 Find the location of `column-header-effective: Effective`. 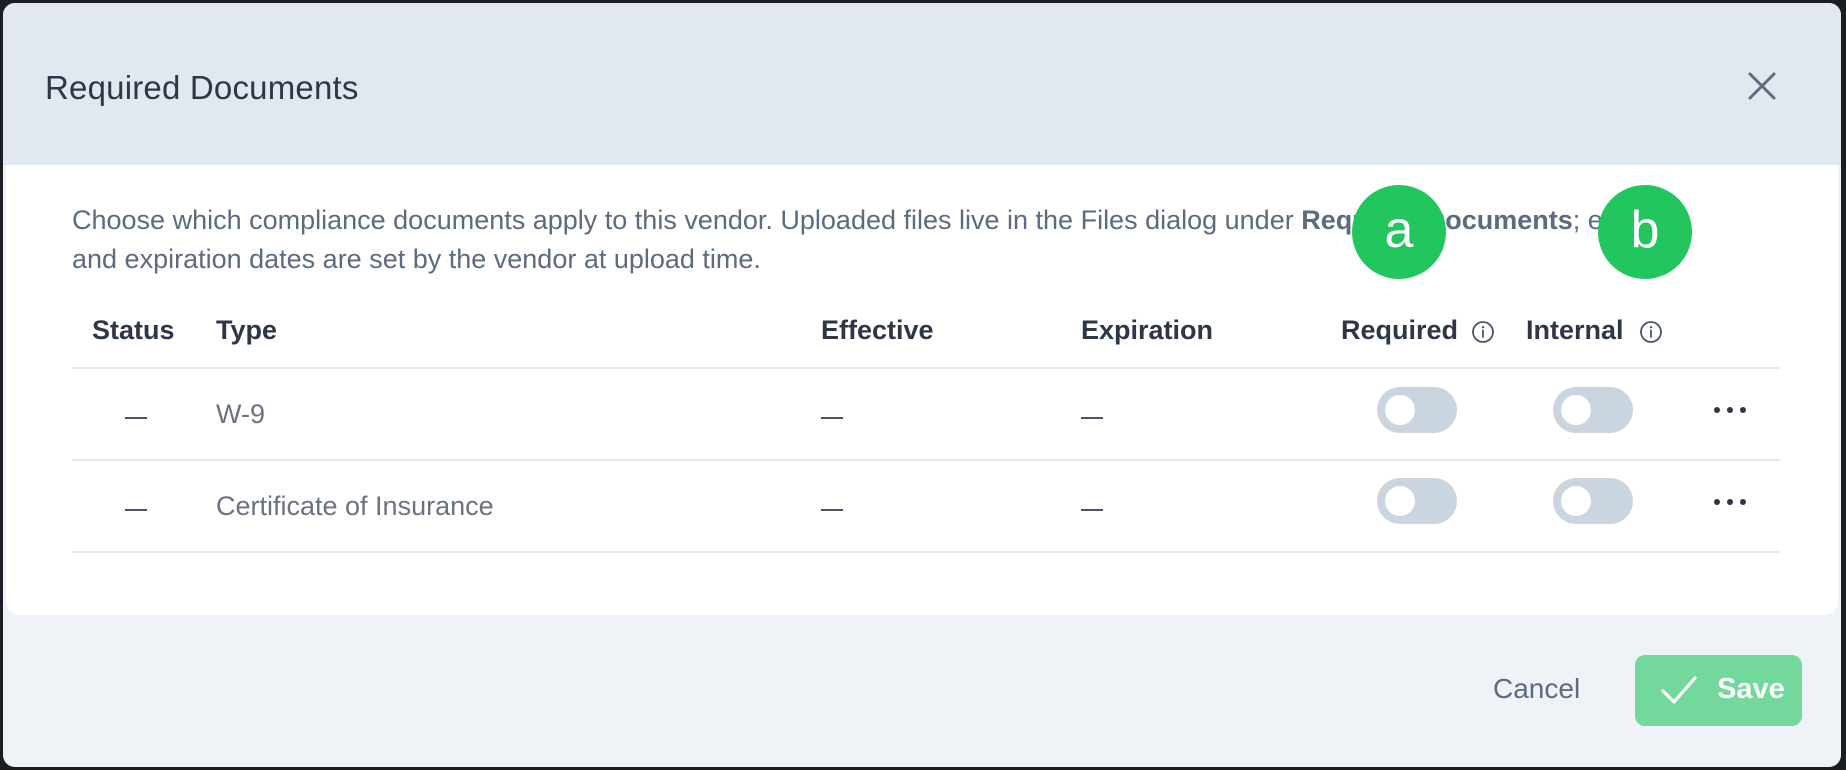

column-header-effective: Effective is located at coordinates (877, 330).